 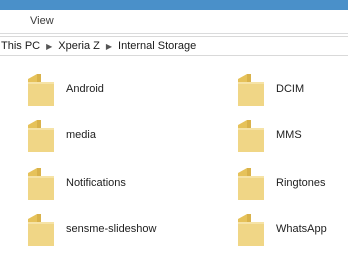 I want to click on address-bar: This PC ▶ Xperia Z ▶ Internal Storage, so click(x=174, y=46).